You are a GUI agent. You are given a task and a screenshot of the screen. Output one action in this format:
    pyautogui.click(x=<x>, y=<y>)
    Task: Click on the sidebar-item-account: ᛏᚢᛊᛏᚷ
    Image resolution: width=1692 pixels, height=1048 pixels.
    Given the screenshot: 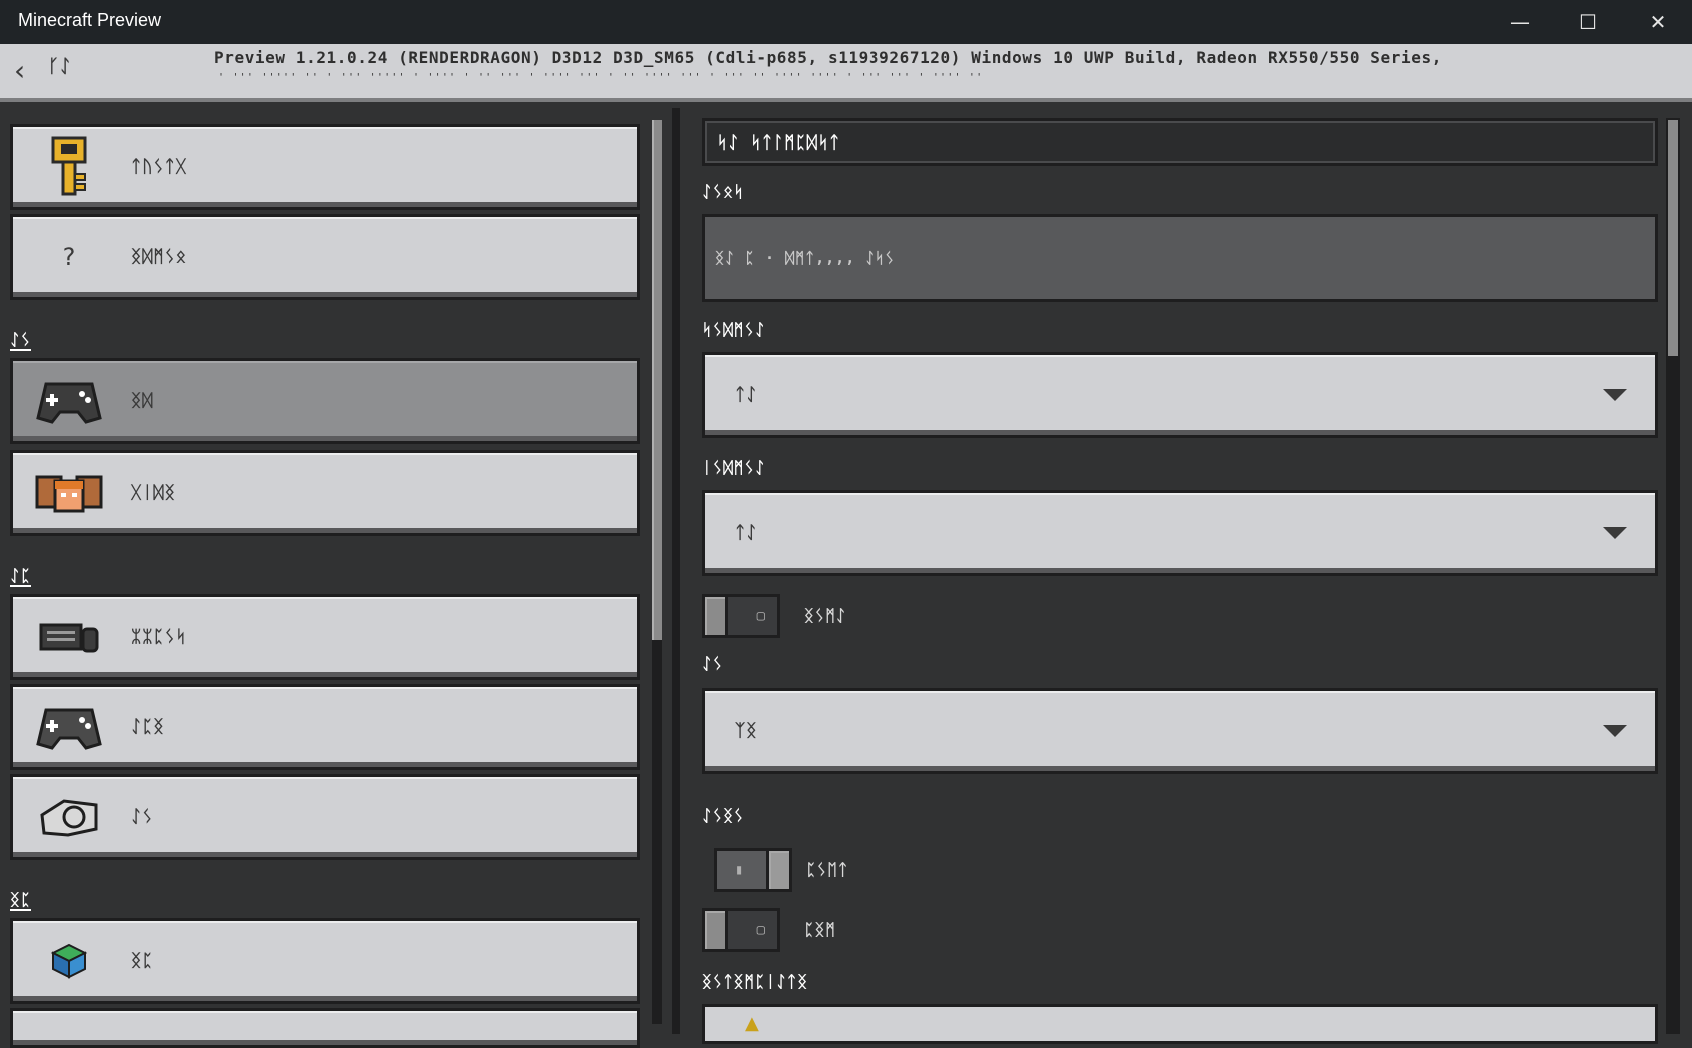 What is the action you would take?
    pyautogui.click(x=325, y=167)
    